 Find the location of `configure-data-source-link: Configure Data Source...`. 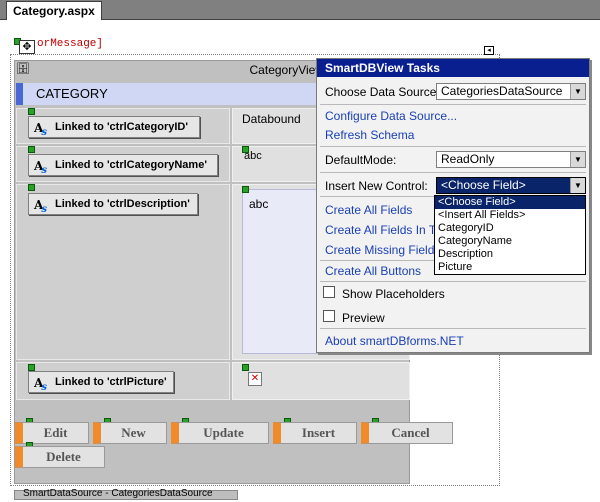

configure-data-source-link: Configure Data Source... is located at coordinates (391, 116).